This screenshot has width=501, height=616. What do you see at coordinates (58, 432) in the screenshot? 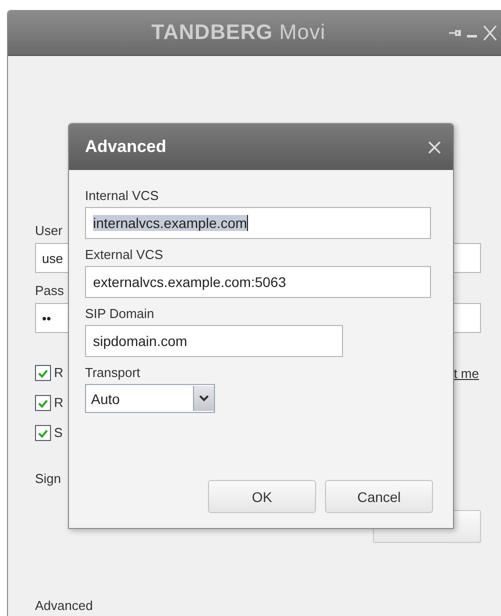
I see `checkbox-label: S` at bounding box center [58, 432].